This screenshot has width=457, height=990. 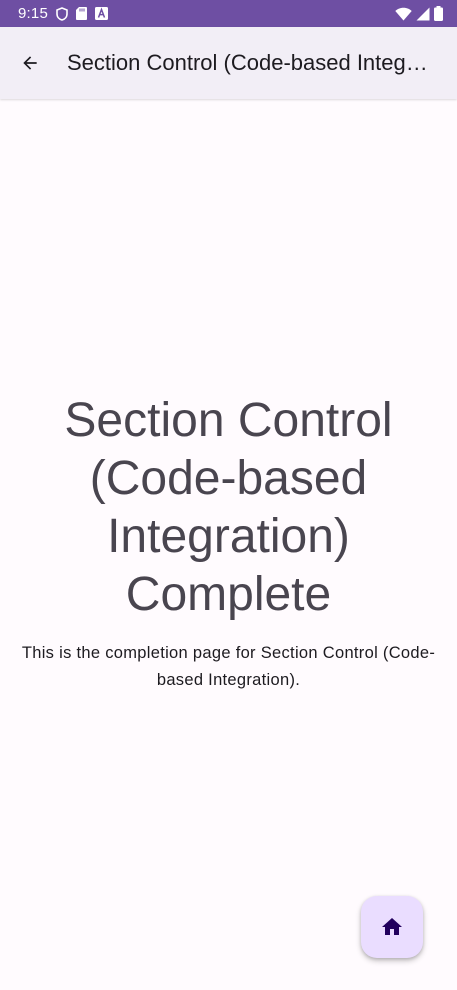 What do you see at coordinates (101, 13) in the screenshot?
I see `keyboard-a-icon` at bounding box center [101, 13].